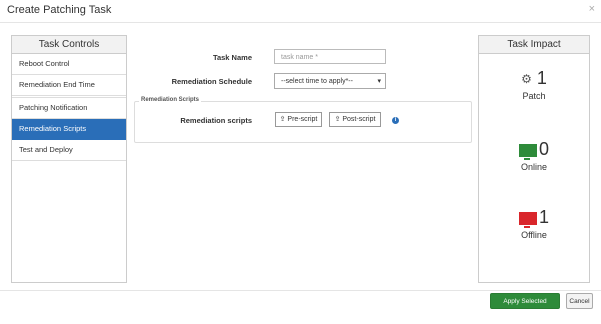 This screenshot has height=324, width=601. I want to click on info-icon: i, so click(395, 120).